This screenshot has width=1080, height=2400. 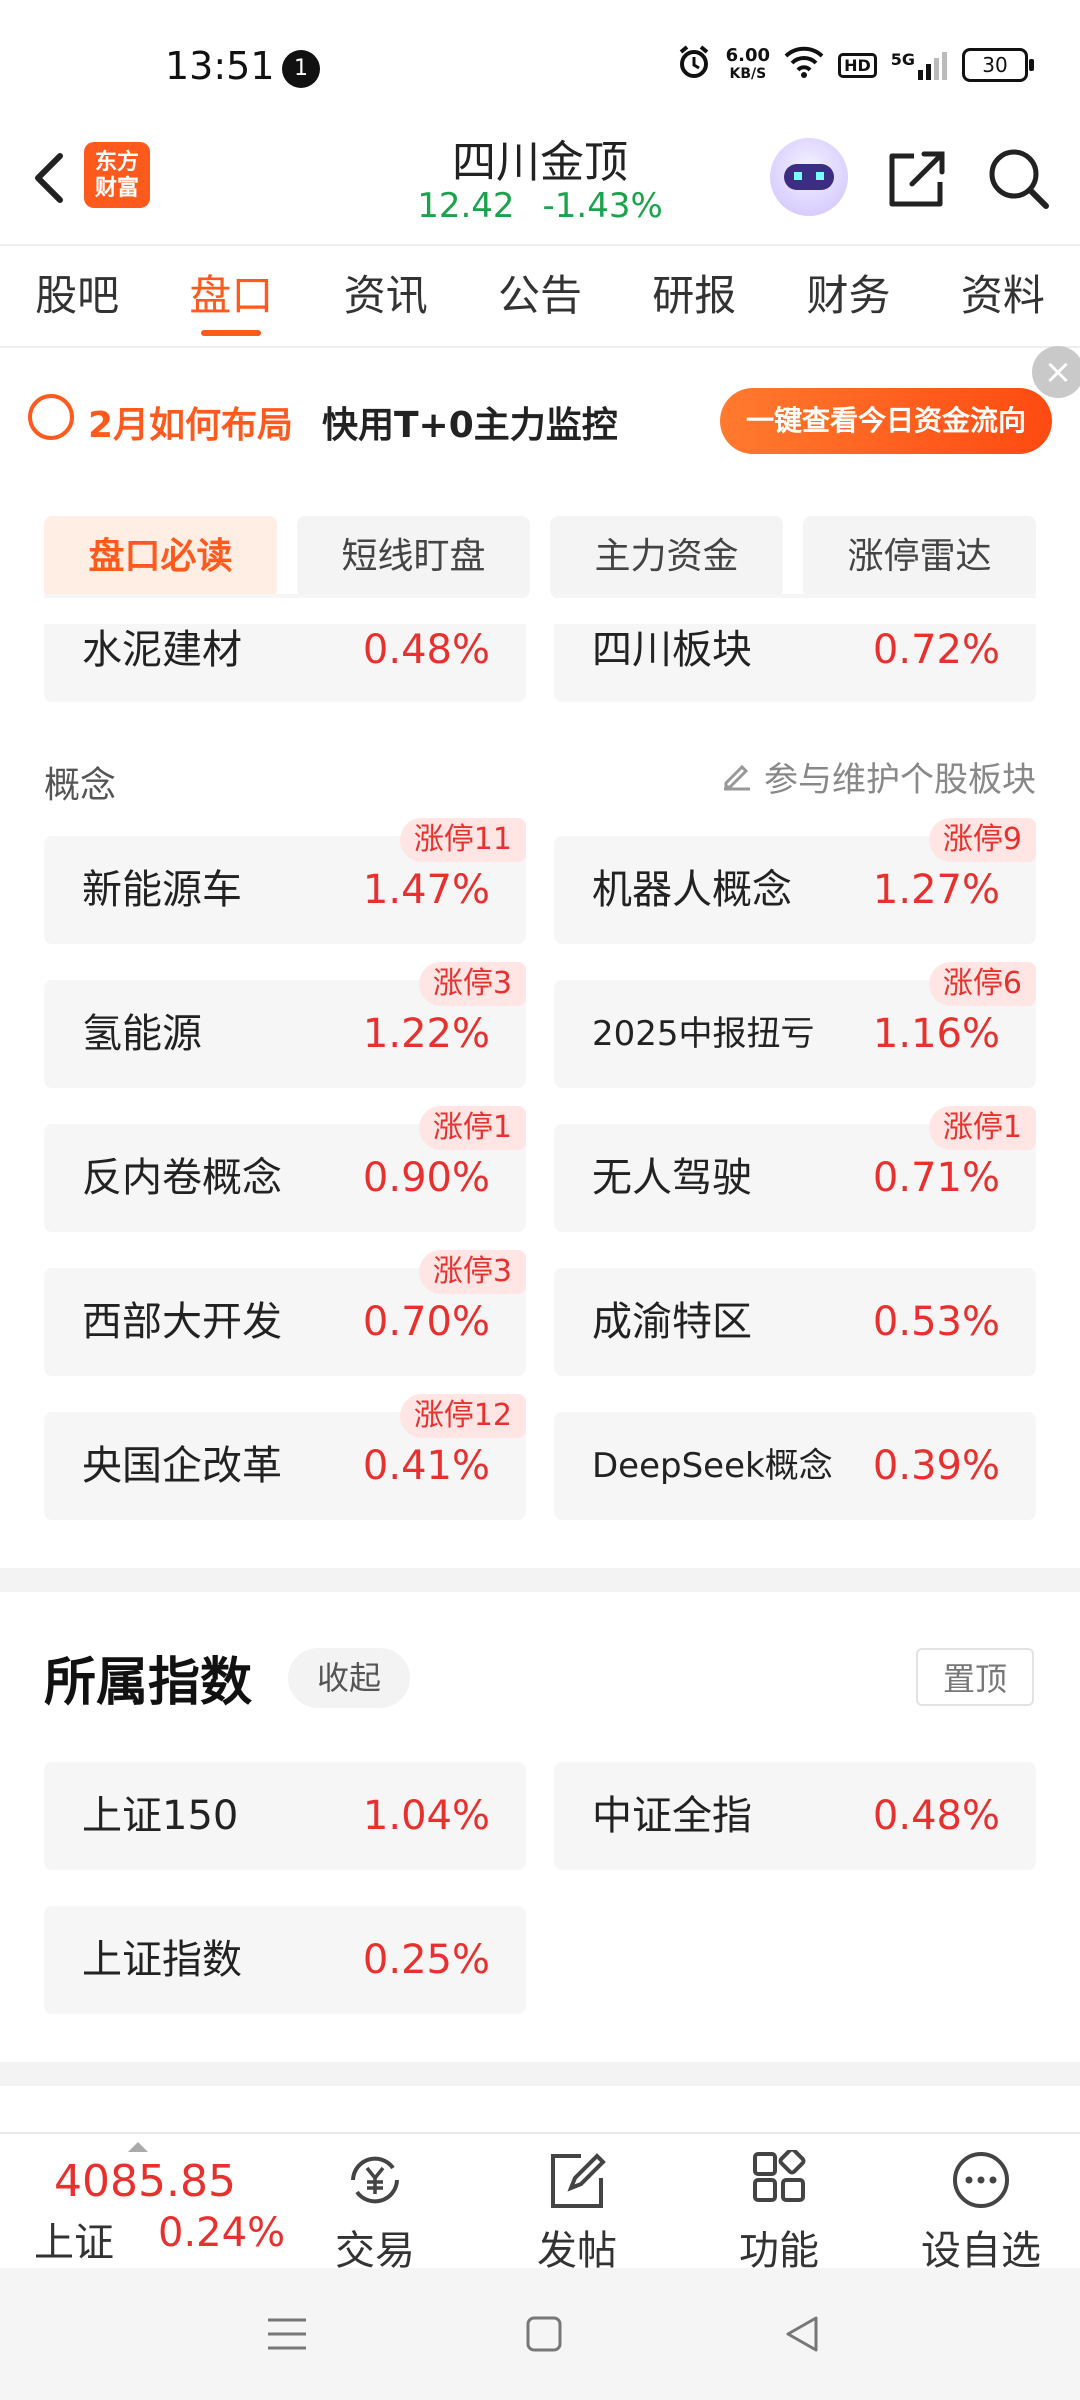 I want to click on index-card: 上证150 1.04%, so click(x=285, y=1816).